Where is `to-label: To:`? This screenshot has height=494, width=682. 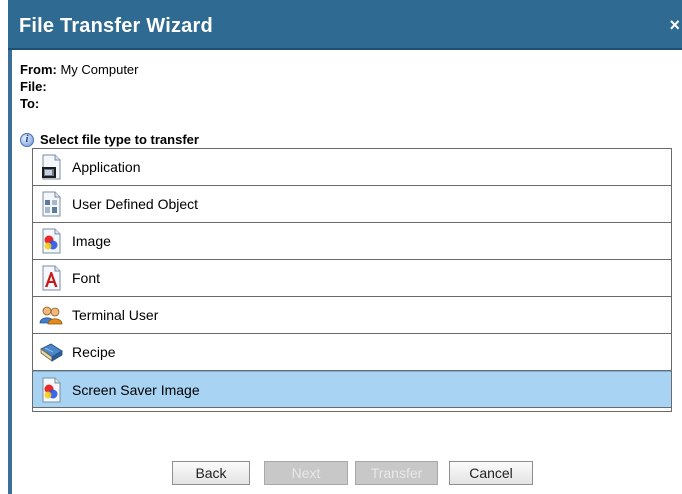
to-label: To: is located at coordinates (30, 103).